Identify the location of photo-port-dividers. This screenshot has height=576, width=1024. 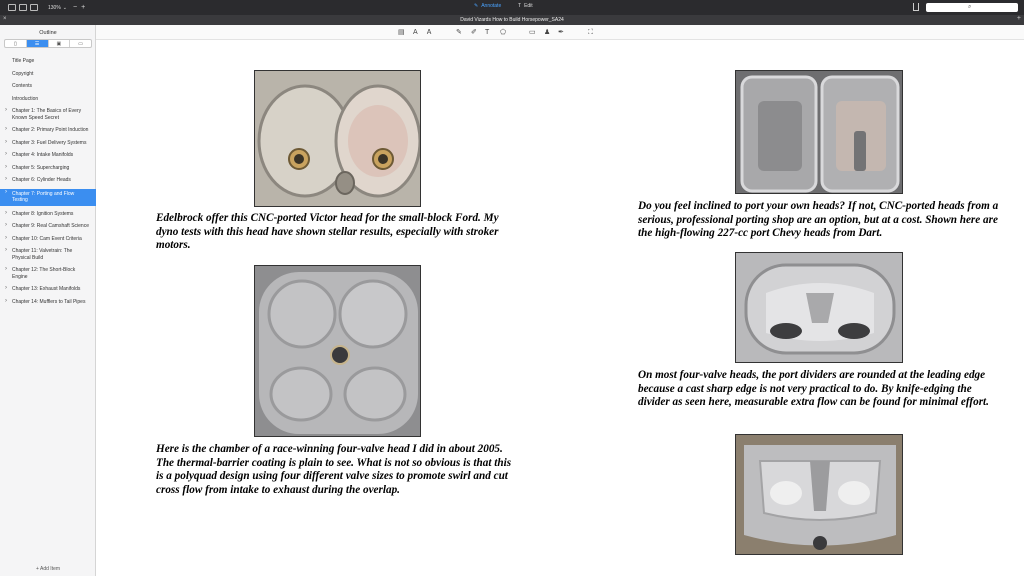
(819, 307).